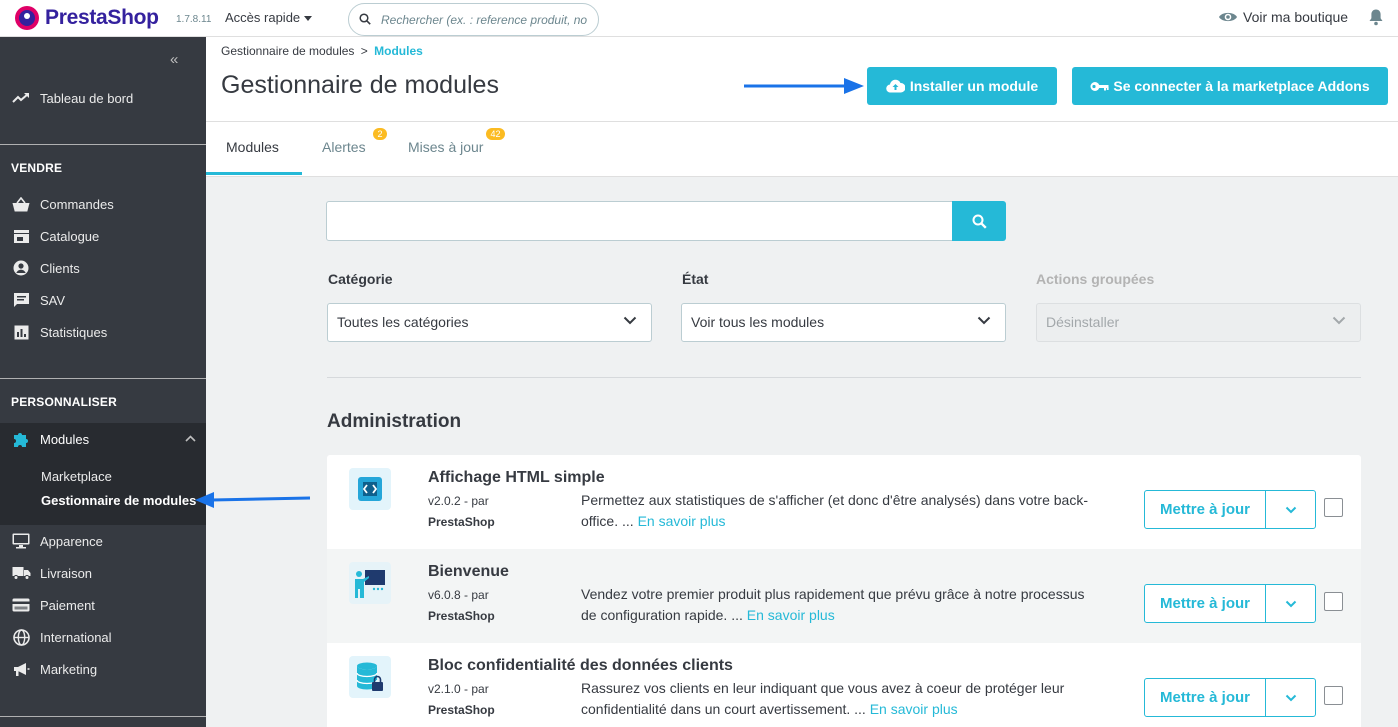 This screenshot has width=1398, height=727. I want to click on category-filter-label: Catégorie, so click(360, 279).